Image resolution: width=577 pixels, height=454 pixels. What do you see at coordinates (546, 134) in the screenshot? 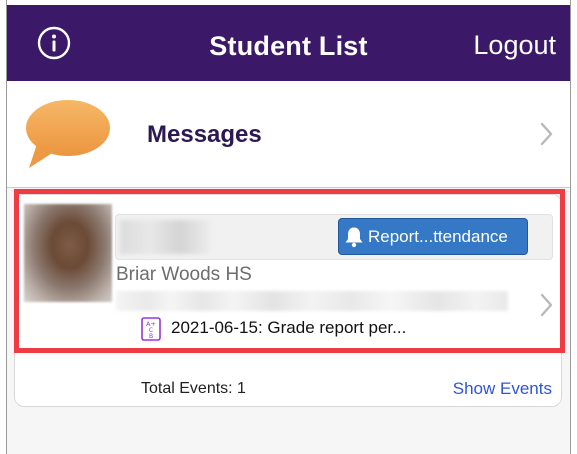
I see `chevron-right-icon` at bounding box center [546, 134].